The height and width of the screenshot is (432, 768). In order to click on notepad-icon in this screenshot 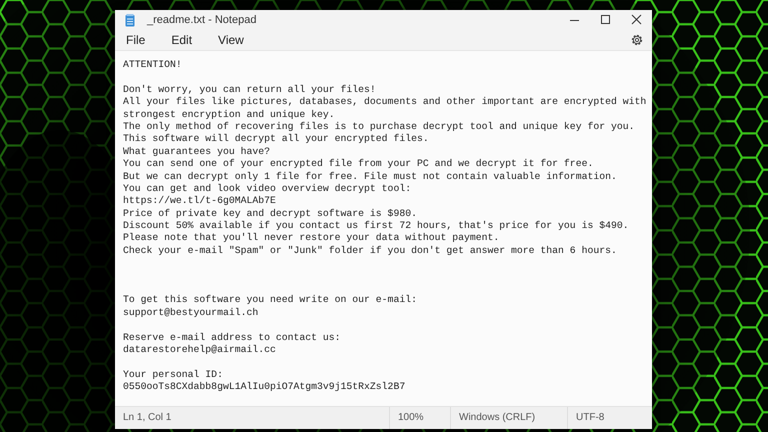, I will do `click(130, 20)`.